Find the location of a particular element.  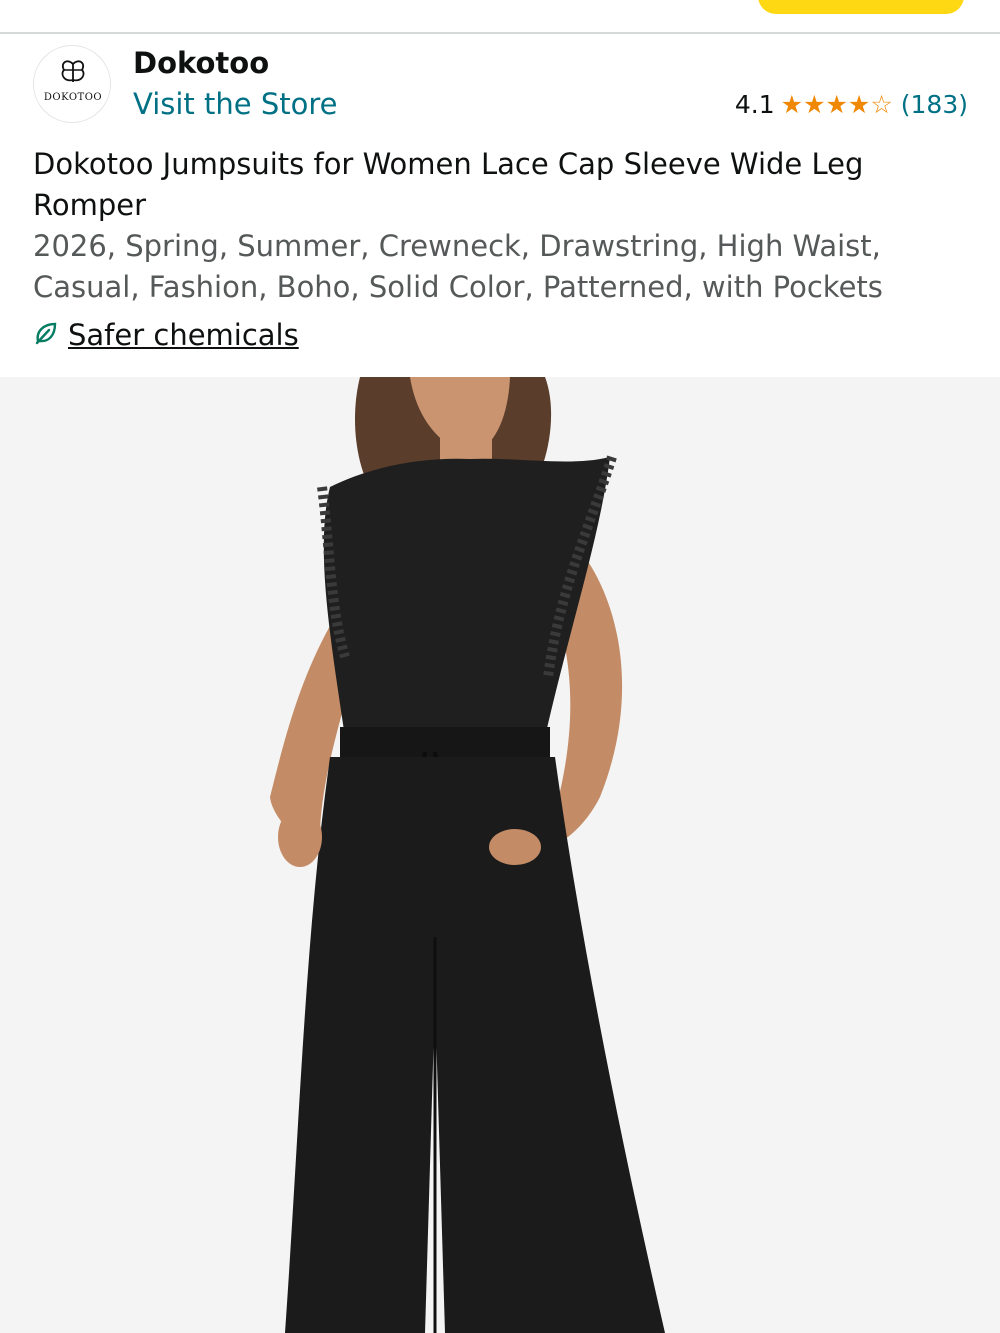

safer-chemicals-label: Safer chemicals is located at coordinates (183, 335).